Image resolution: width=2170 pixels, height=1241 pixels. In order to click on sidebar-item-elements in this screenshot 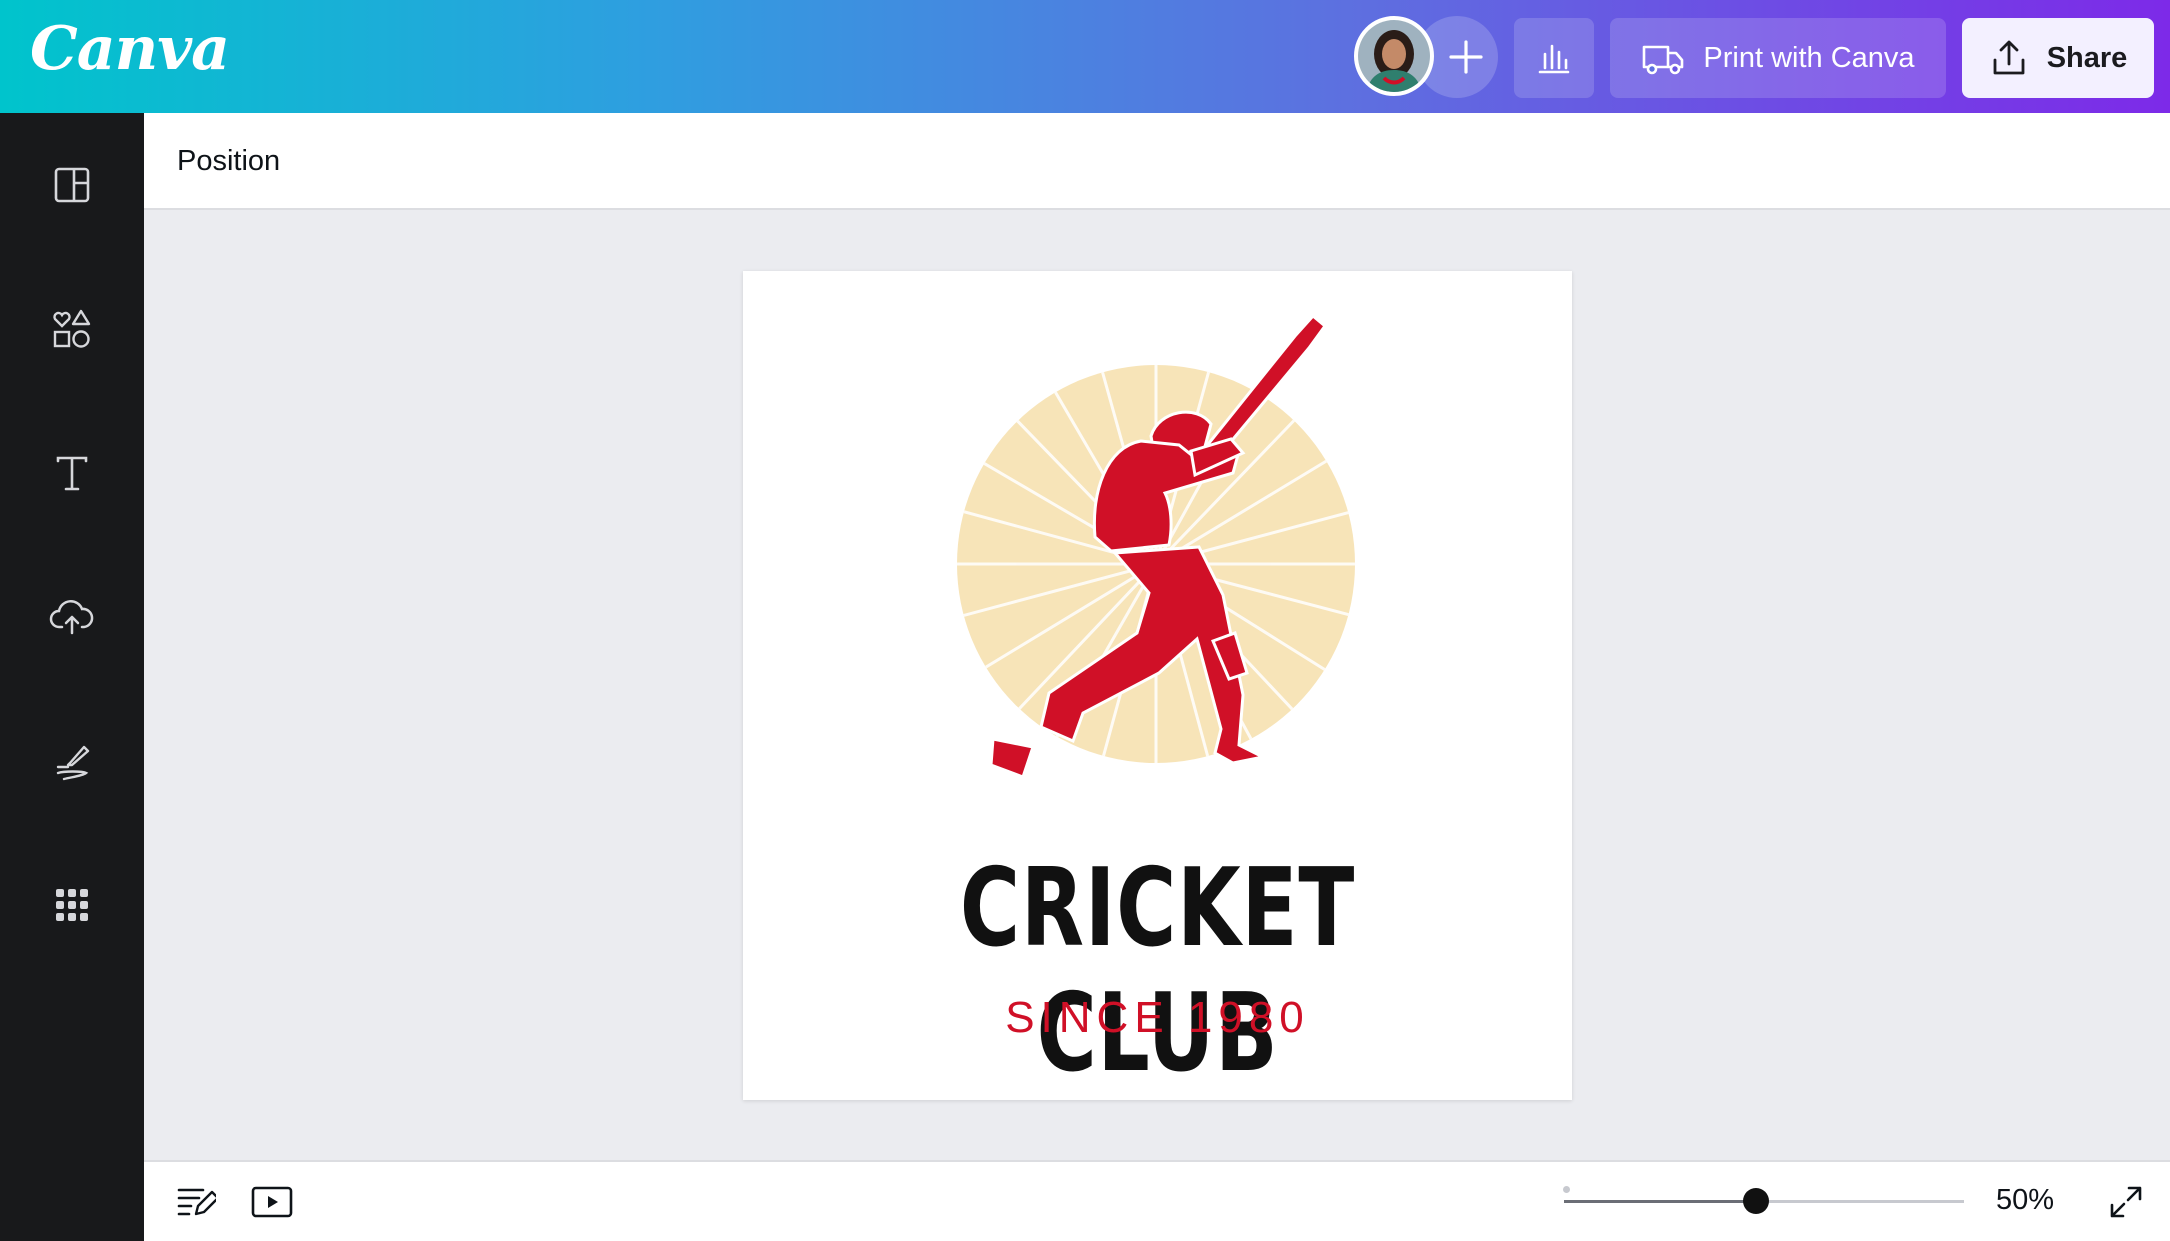, I will do `click(72, 329)`.